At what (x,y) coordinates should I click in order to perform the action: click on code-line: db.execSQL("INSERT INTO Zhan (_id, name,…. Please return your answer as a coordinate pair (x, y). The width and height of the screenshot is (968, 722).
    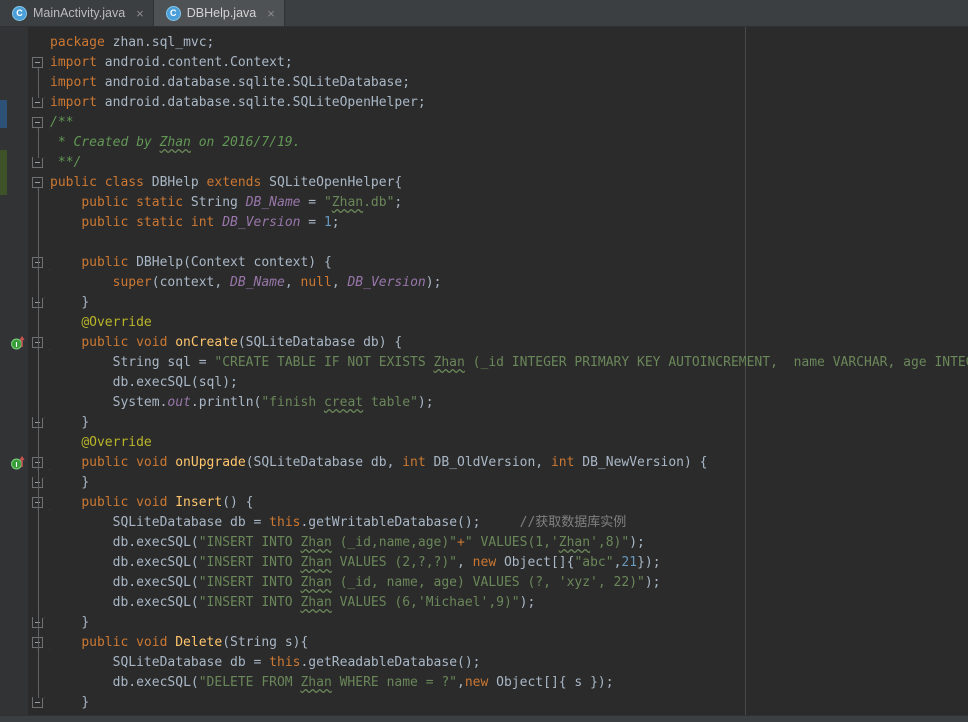
    Looking at the image, I should click on (355, 583).